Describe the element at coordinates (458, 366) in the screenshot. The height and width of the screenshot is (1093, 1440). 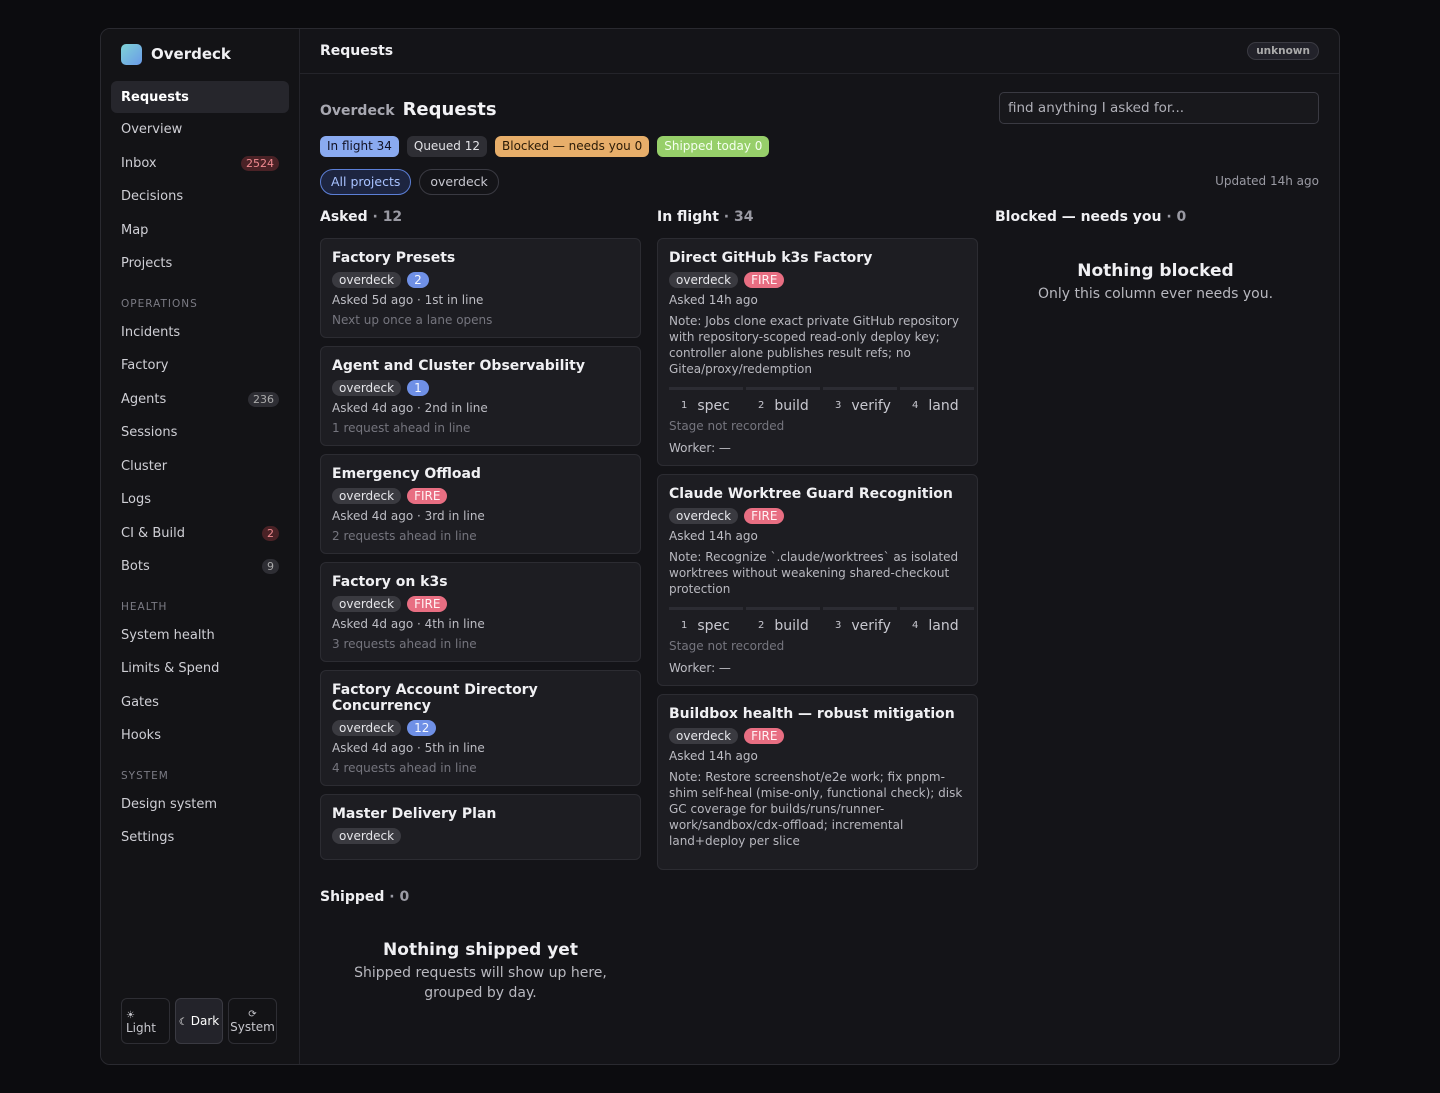
I see `card-title: Agent and Cluster Observability` at that location.